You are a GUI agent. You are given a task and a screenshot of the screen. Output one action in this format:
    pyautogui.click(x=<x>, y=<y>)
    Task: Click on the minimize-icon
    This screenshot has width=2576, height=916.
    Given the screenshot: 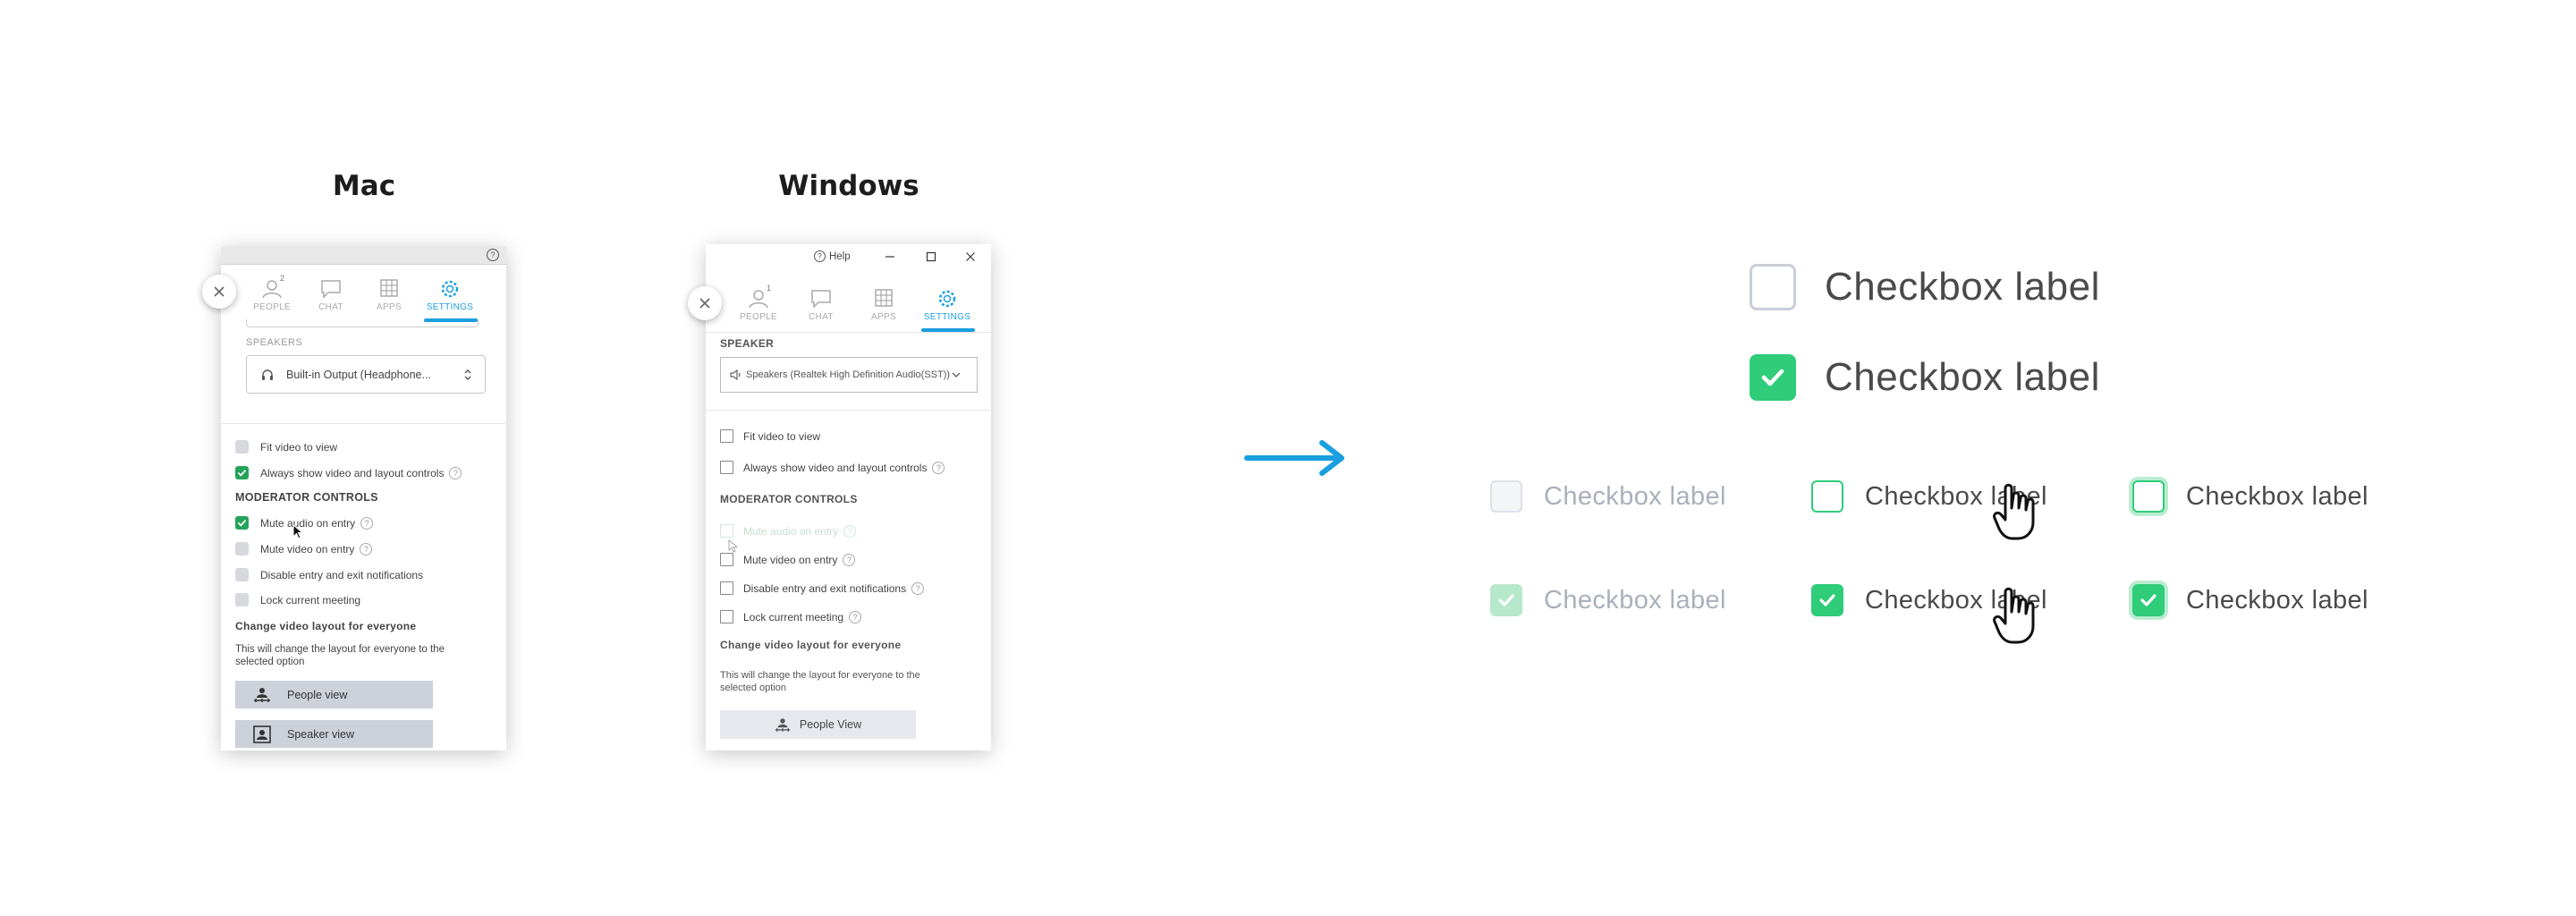 What is the action you would take?
    pyautogui.click(x=890, y=256)
    